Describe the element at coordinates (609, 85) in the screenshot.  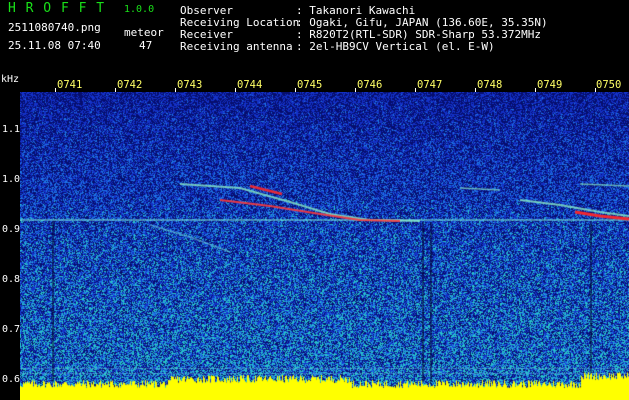
I see `time-tick-label: 0750` at that location.